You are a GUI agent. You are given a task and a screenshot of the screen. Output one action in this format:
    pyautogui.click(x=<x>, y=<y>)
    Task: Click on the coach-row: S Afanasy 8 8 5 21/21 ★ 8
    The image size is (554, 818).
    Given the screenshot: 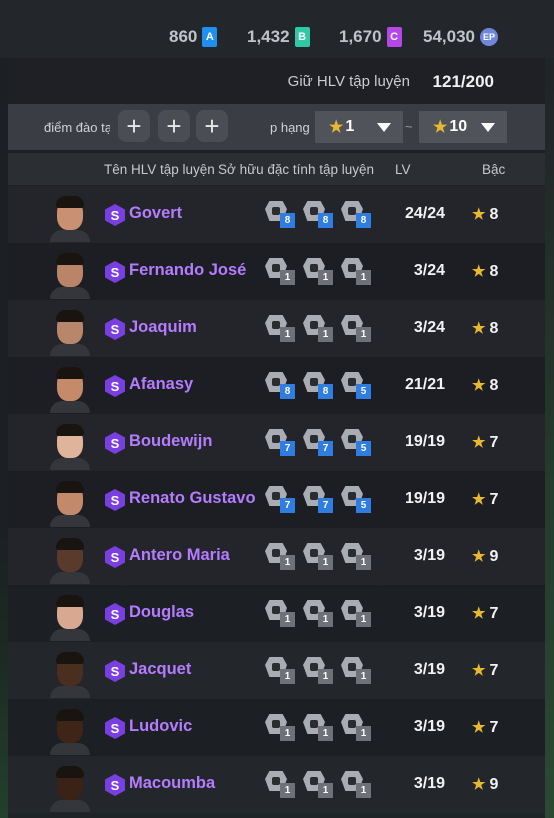 What is the action you would take?
    pyautogui.click(x=276, y=385)
    